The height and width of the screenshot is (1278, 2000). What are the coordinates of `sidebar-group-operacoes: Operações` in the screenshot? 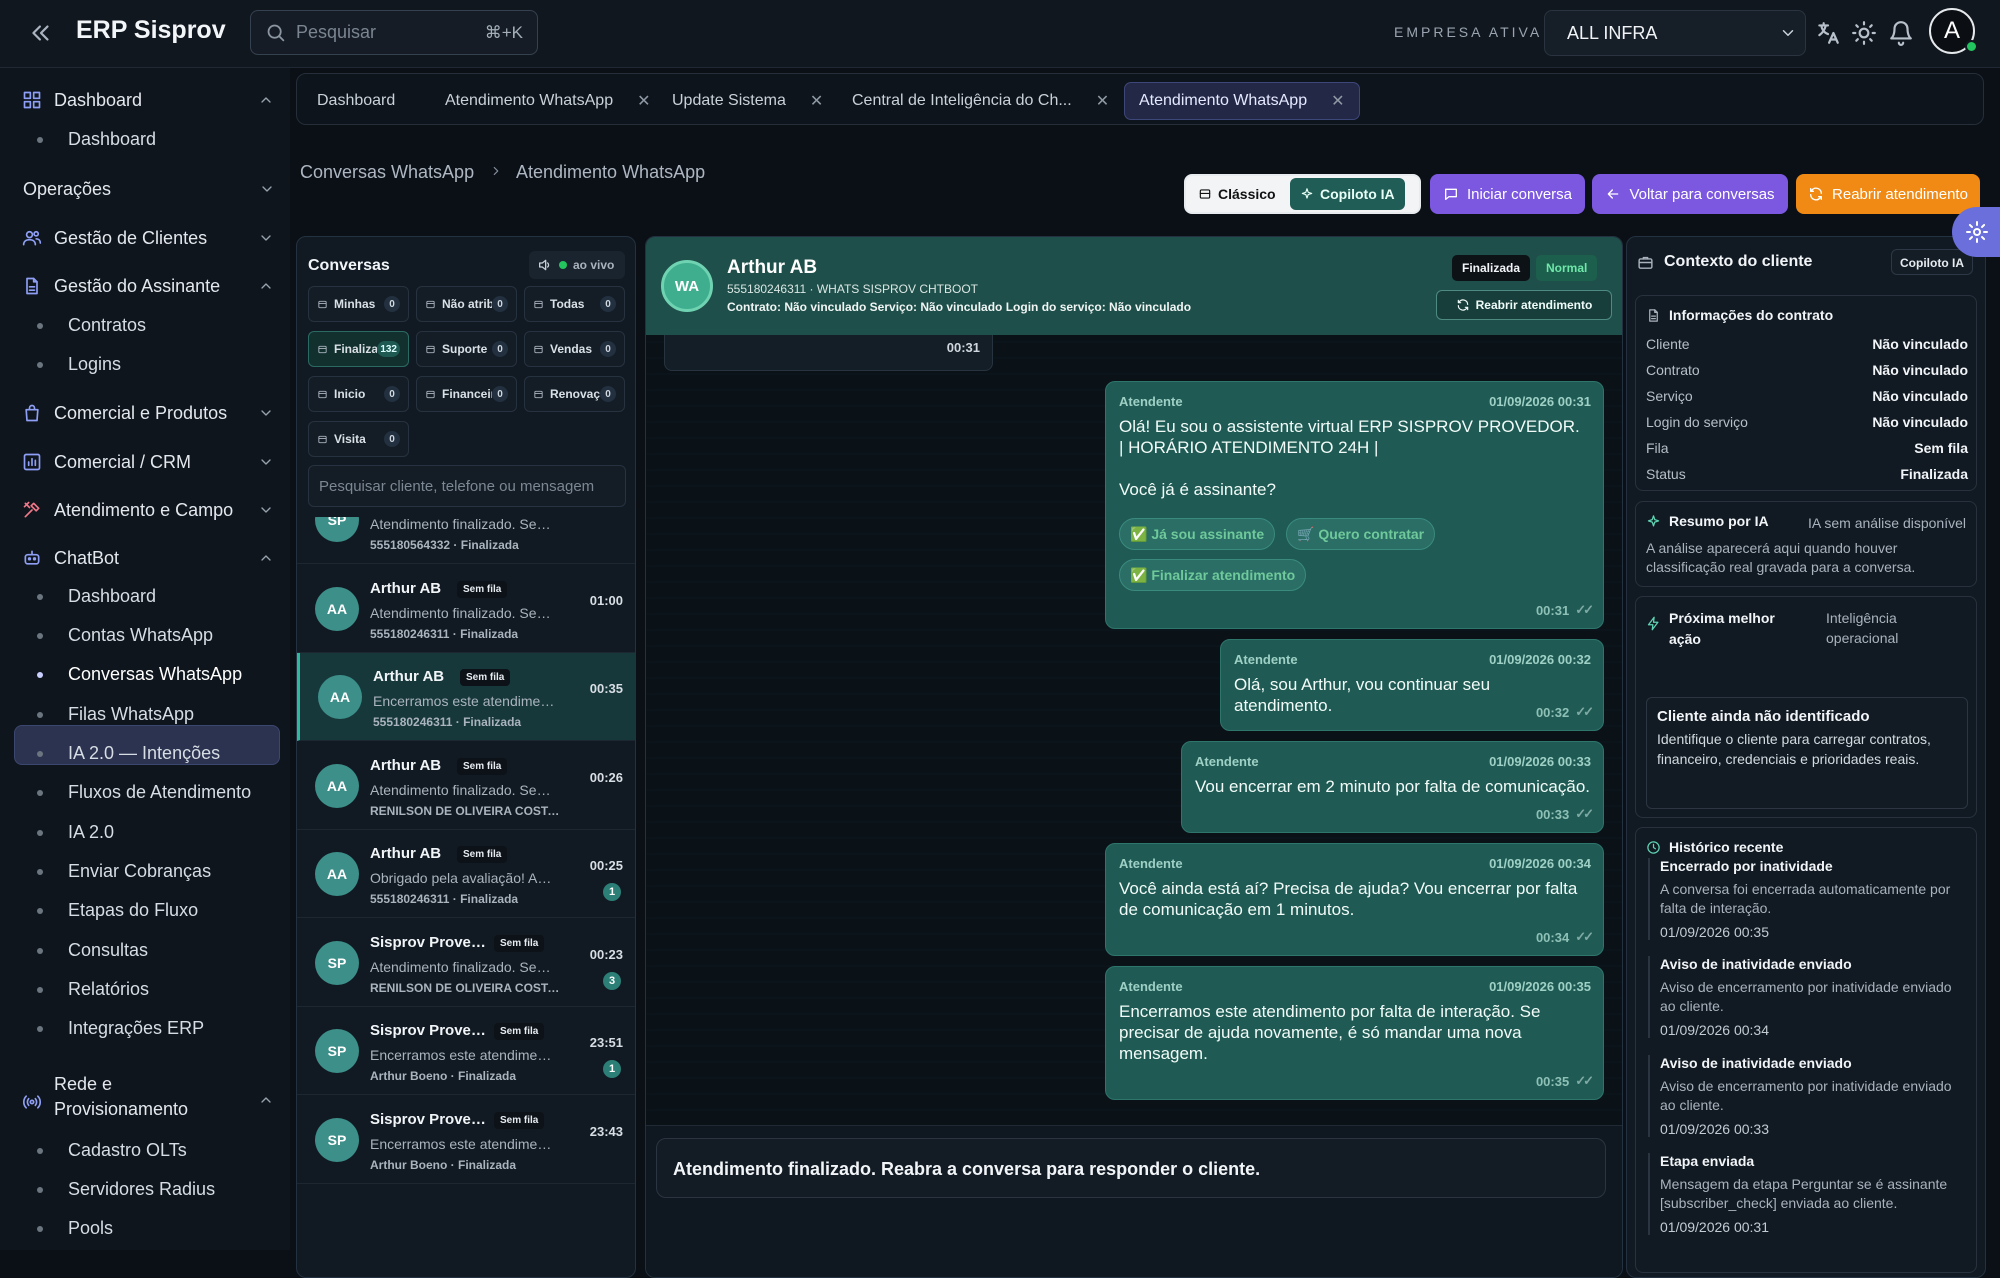 It's located at (149, 189).